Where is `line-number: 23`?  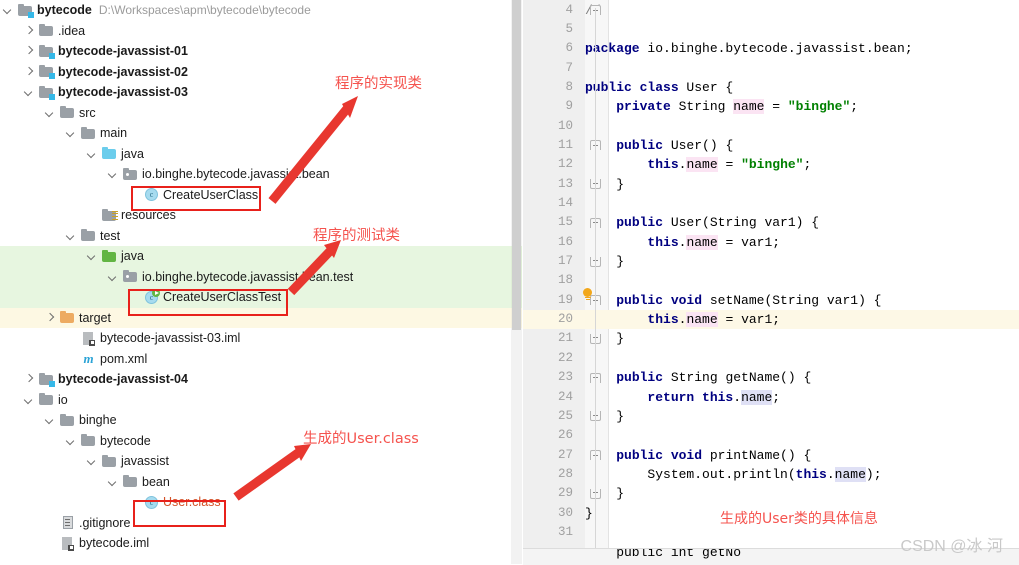
line-number: 23 is located at coordinates (565, 377).